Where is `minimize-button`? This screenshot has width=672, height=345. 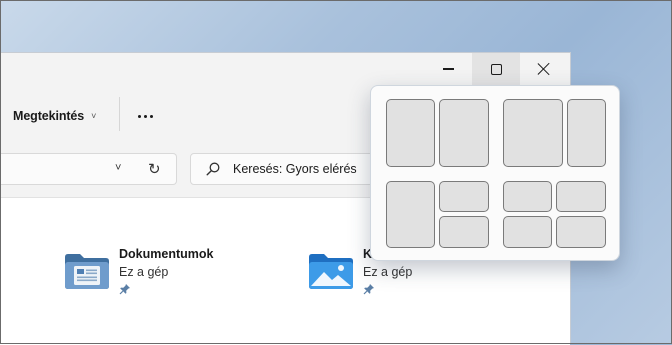
minimize-button is located at coordinates (448, 69).